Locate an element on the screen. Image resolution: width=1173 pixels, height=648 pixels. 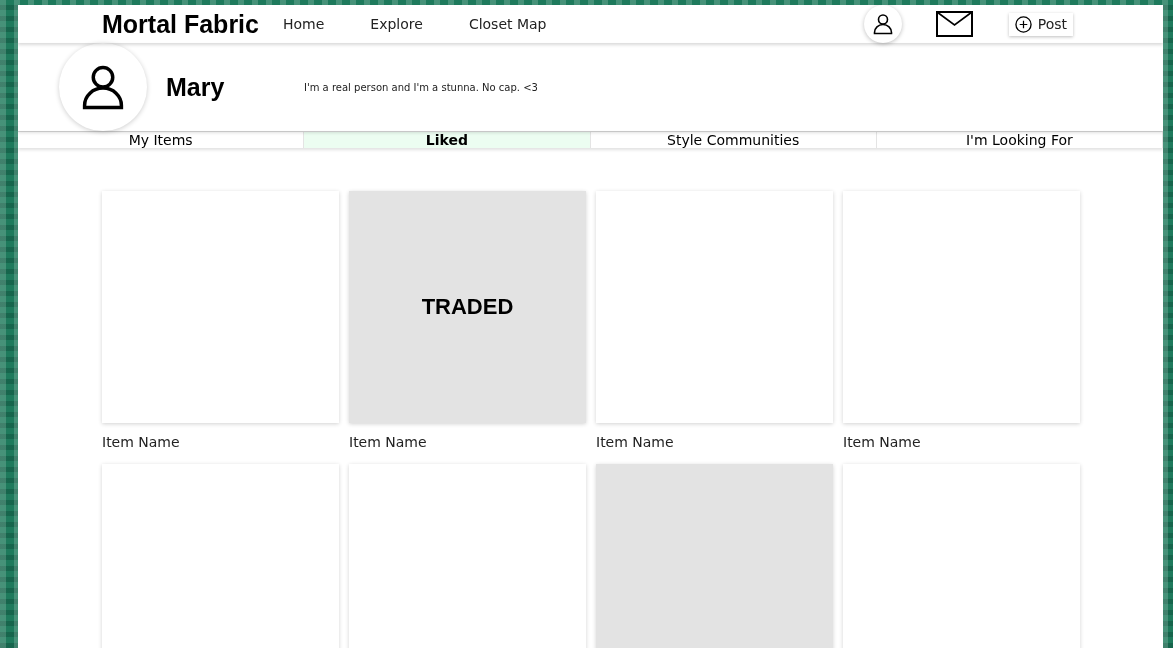
nav-link: Home is located at coordinates (304, 24).